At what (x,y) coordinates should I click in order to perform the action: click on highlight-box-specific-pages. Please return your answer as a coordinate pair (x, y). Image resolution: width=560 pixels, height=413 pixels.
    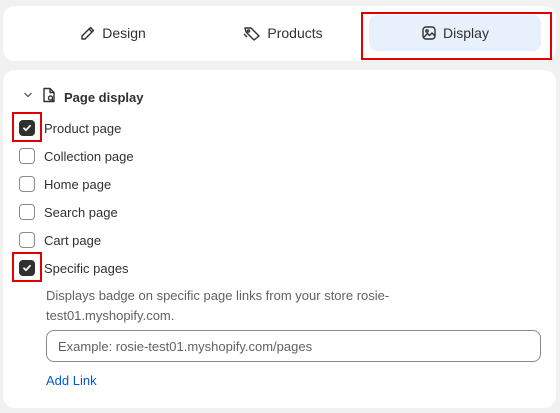
    Looking at the image, I should click on (27, 267).